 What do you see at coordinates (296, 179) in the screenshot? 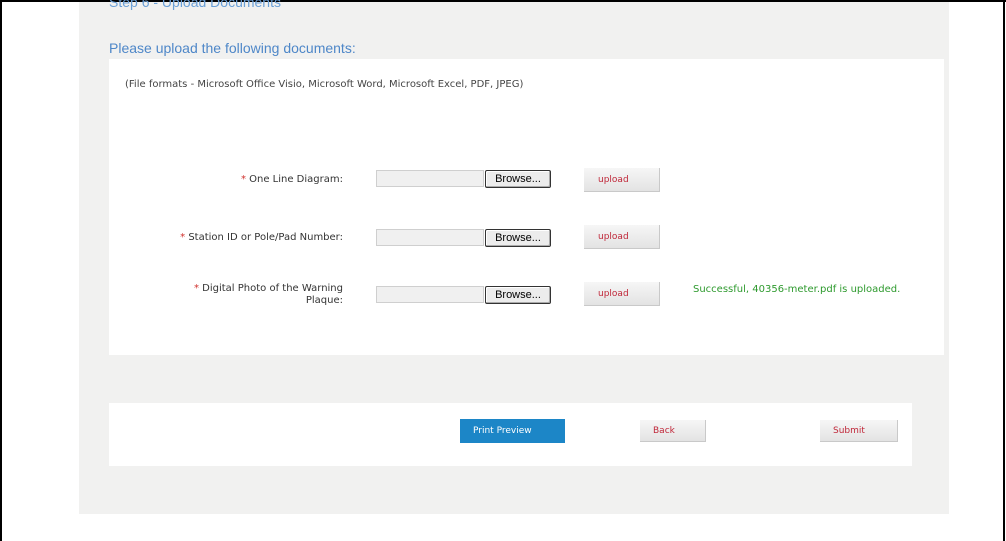
I see `row-label-text: One Line Diagram:` at bounding box center [296, 179].